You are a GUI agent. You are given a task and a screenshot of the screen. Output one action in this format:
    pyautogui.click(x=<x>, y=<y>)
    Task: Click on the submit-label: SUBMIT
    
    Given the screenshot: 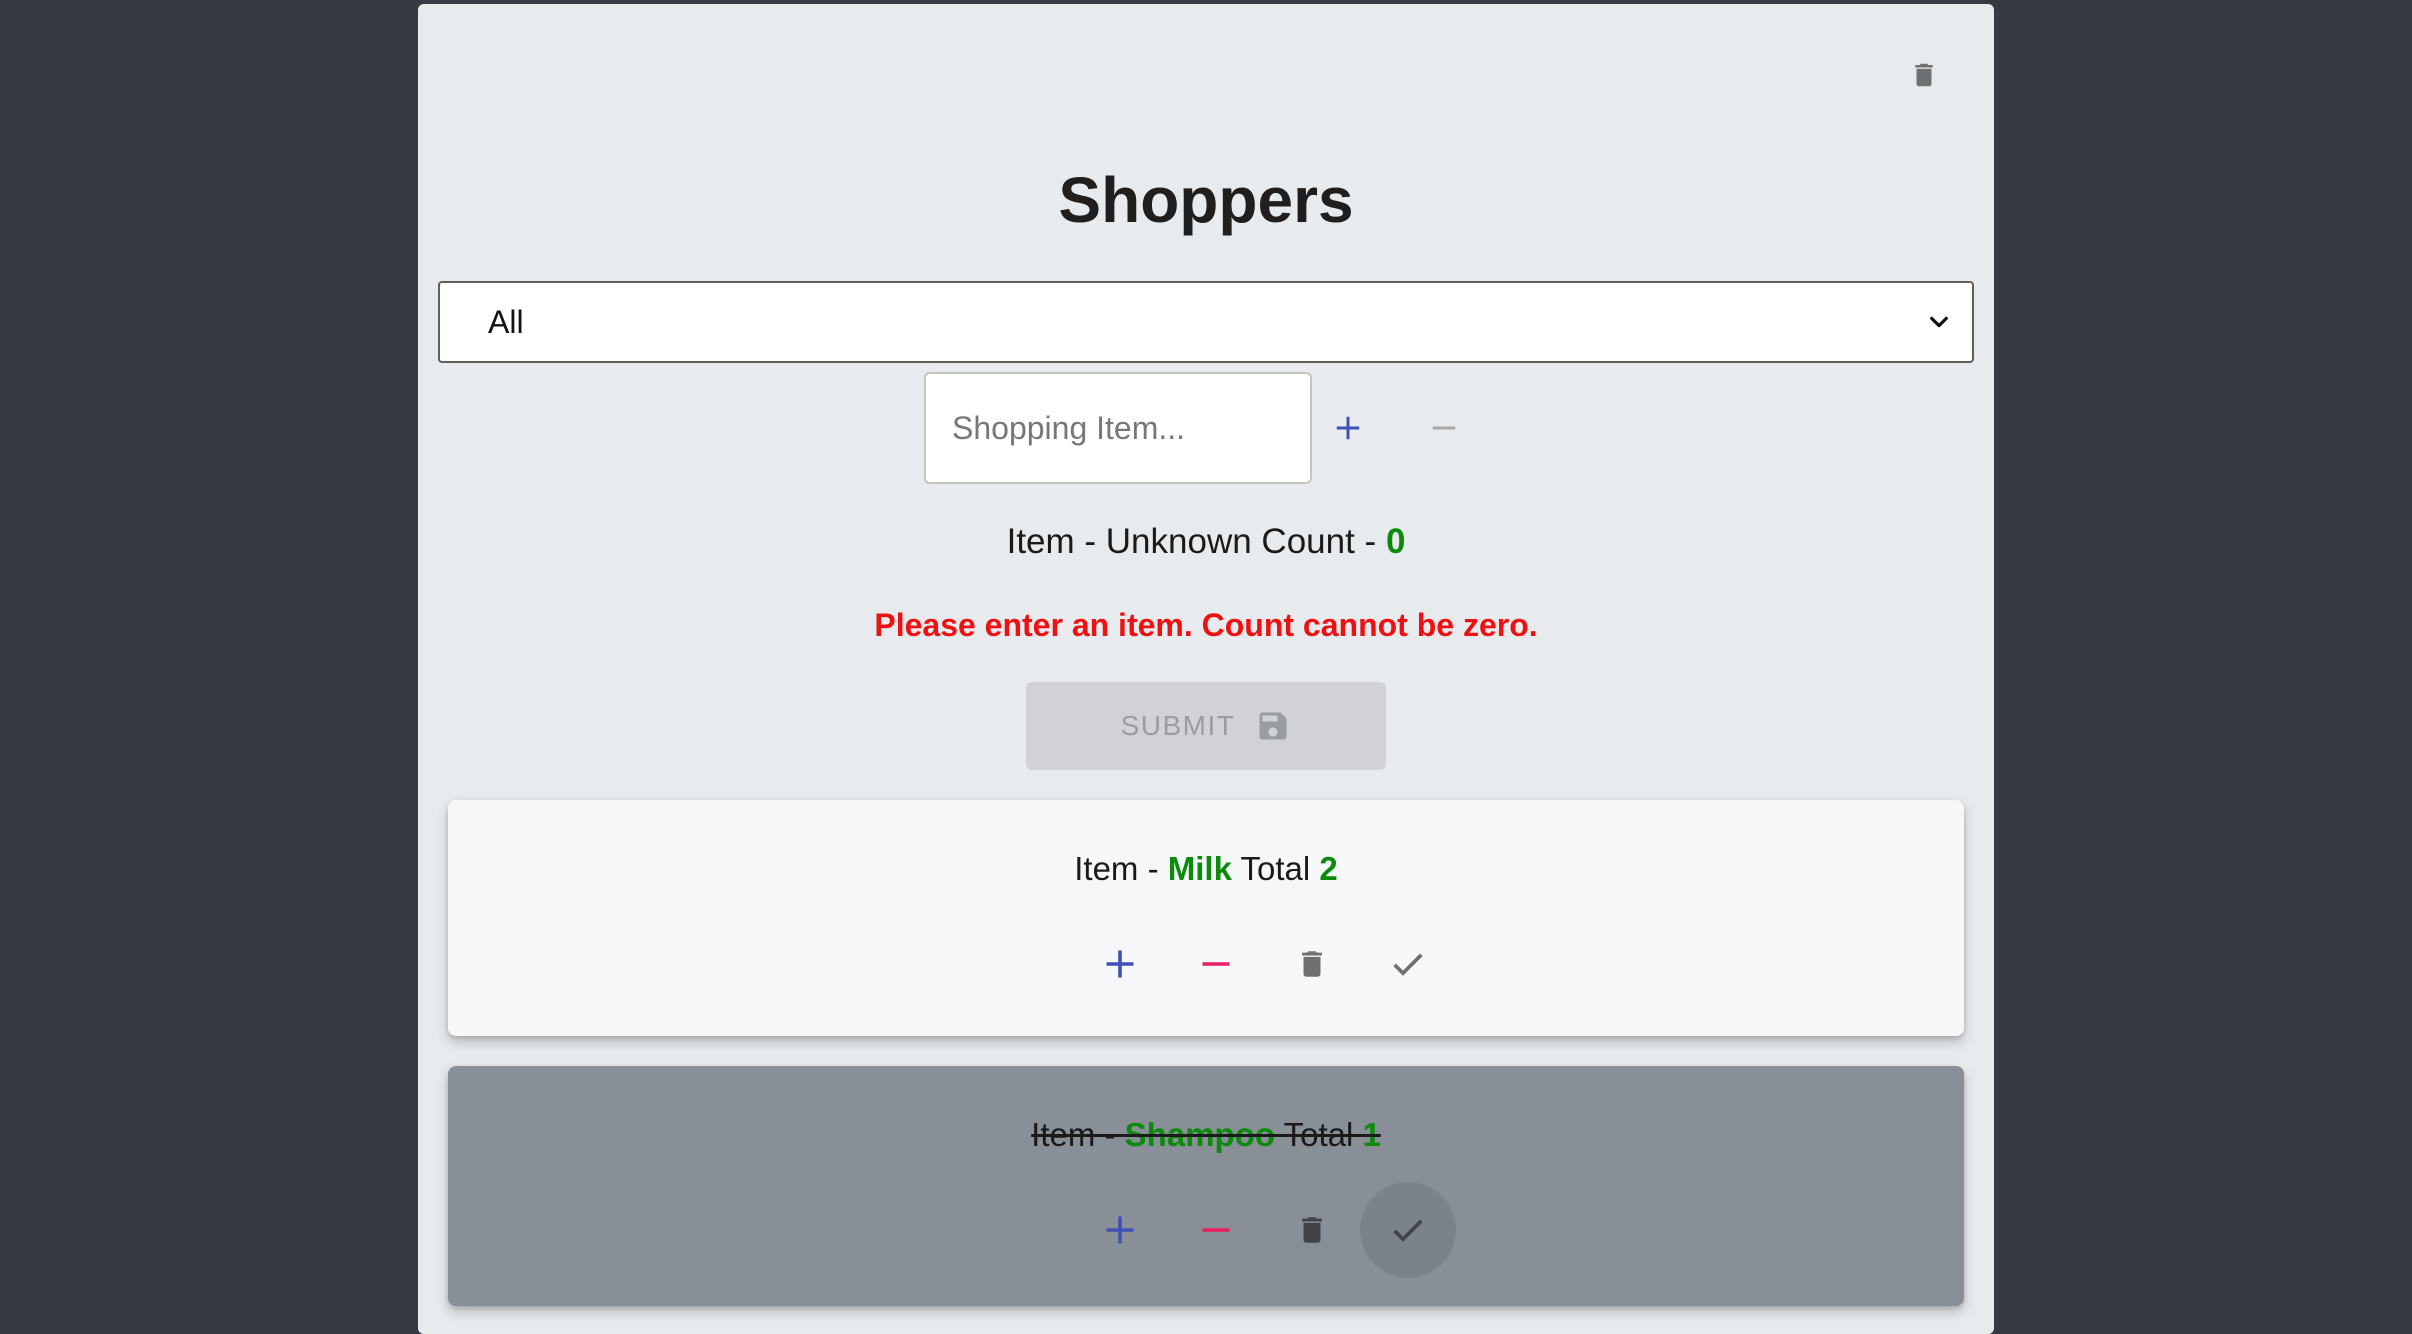 What is the action you would take?
    pyautogui.click(x=1178, y=725)
    